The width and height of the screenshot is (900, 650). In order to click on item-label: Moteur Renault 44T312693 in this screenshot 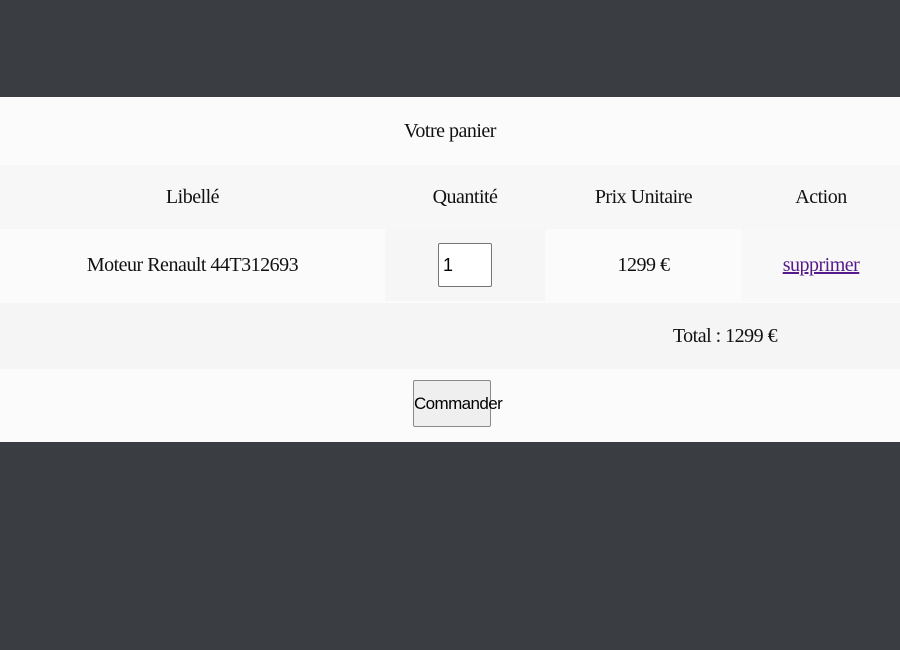, I will do `click(192, 264)`.